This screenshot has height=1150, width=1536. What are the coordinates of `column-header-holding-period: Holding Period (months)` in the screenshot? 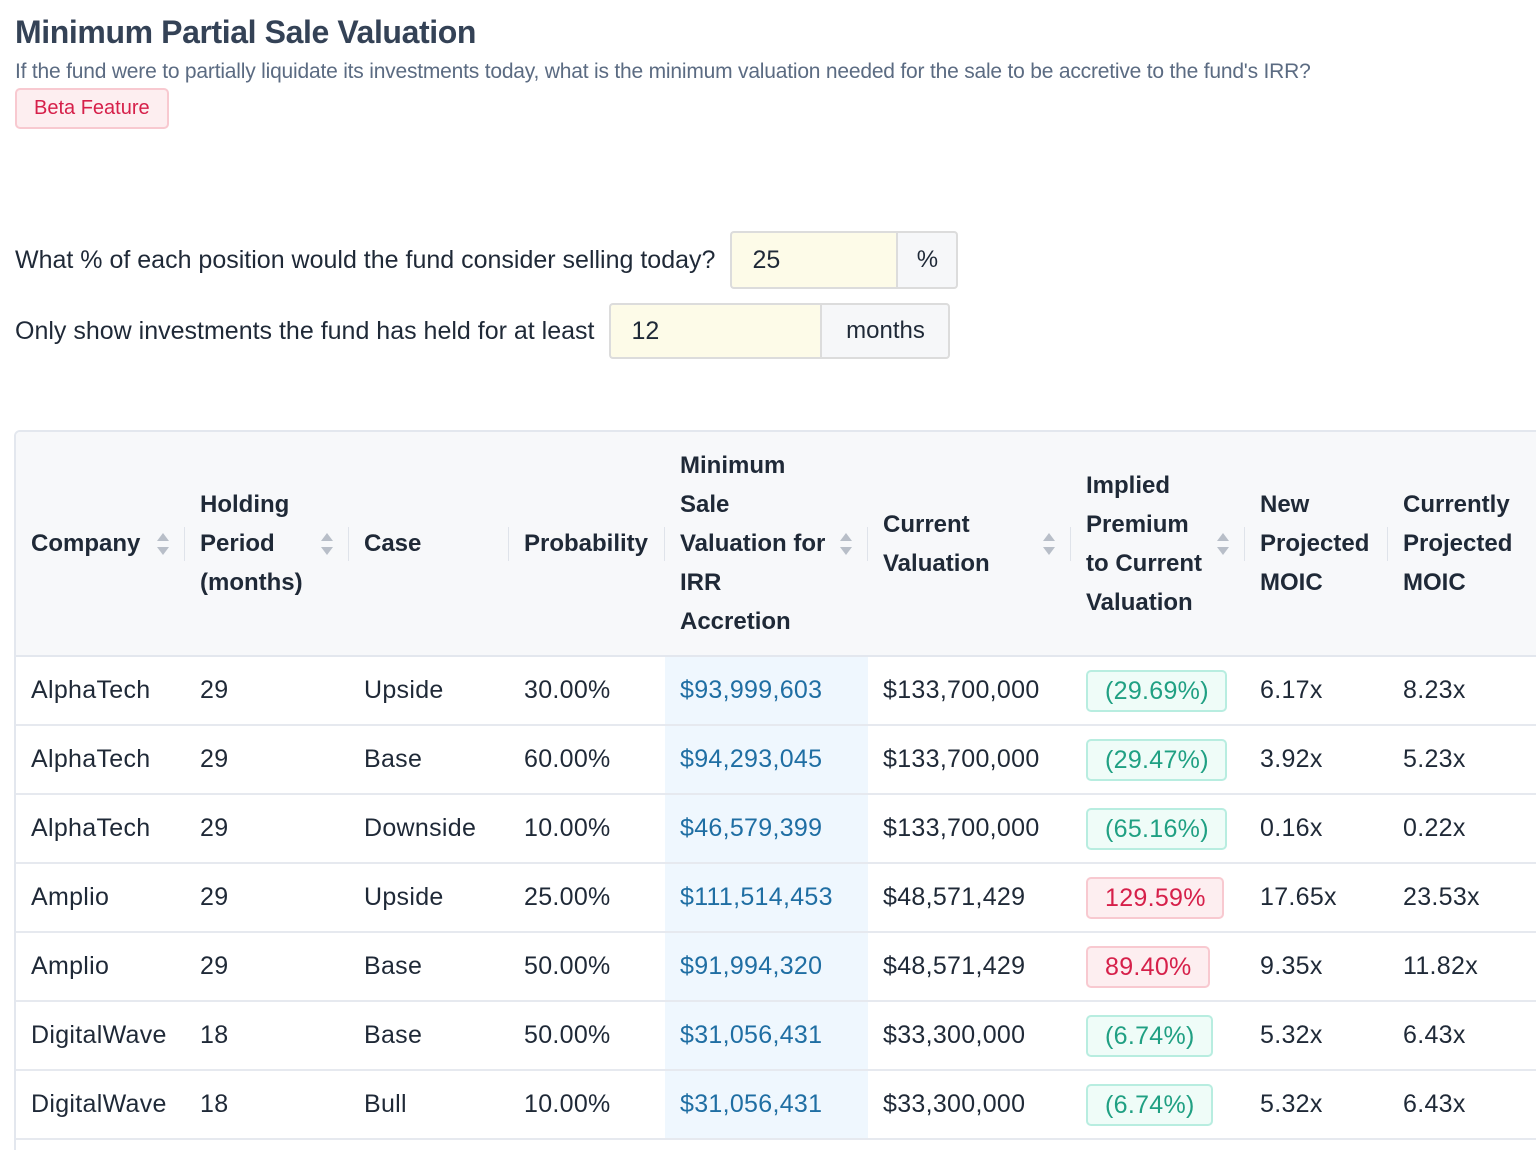 It's located at (267, 544).